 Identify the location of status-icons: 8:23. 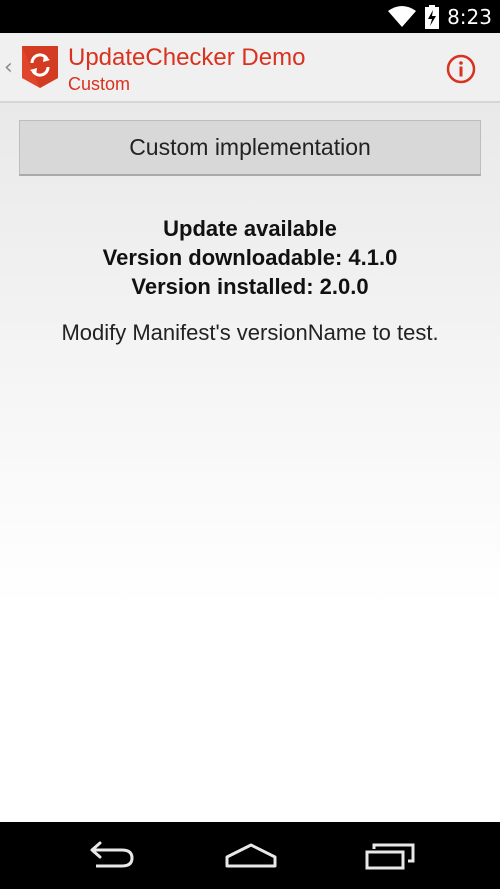
(443, 16).